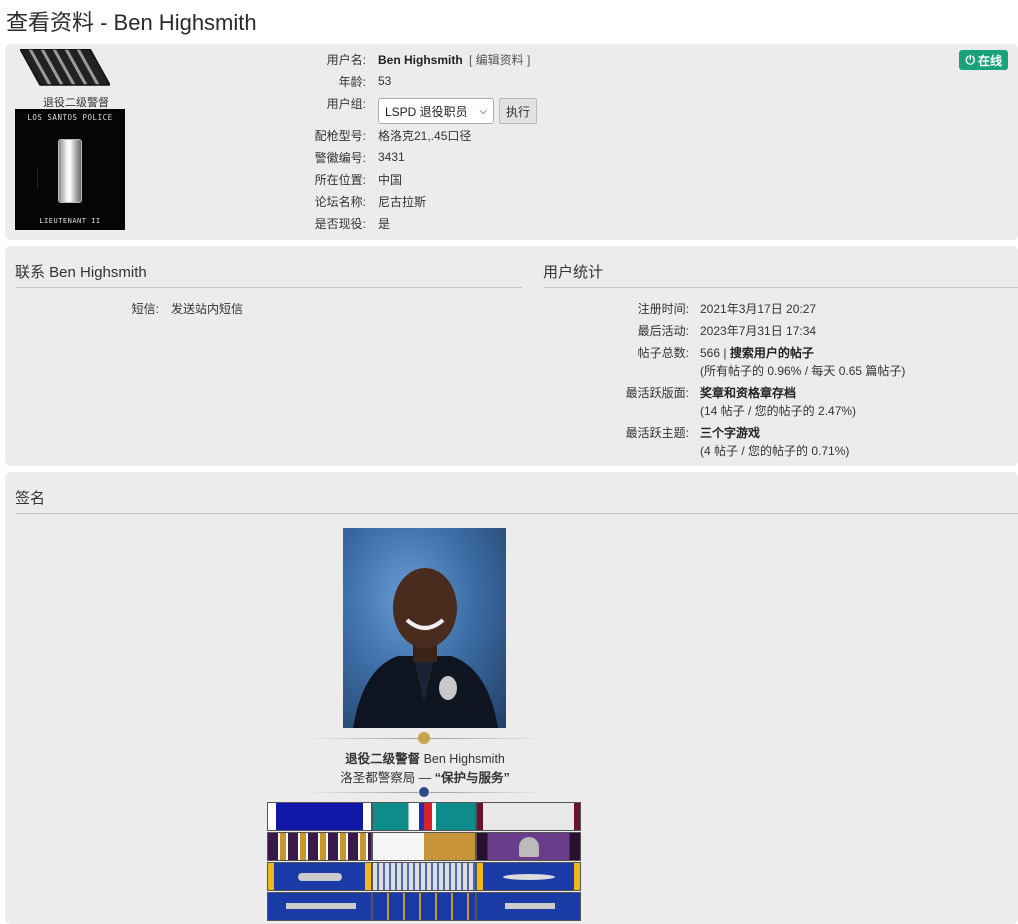 The width and height of the screenshot is (1018, 924). I want to click on location-row: 所在位置: 中国, so click(495, 179).